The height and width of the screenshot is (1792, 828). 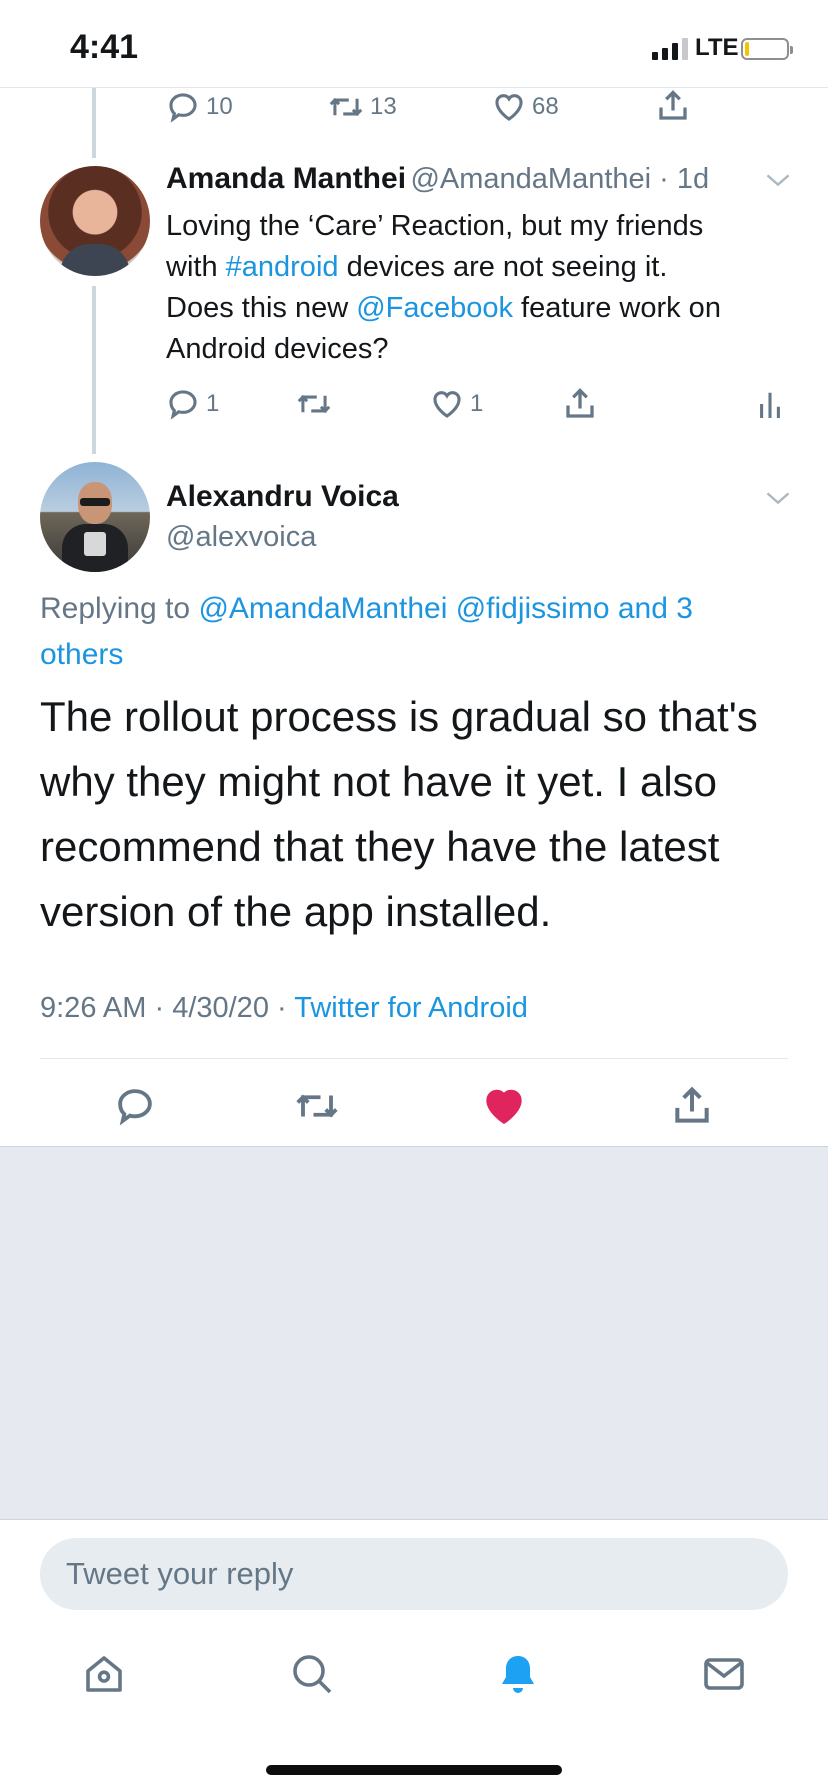 What do you see at coordinates (414, 1770) in the screenshot?
I see `home-indicator` at bounding box center [414, 1770].